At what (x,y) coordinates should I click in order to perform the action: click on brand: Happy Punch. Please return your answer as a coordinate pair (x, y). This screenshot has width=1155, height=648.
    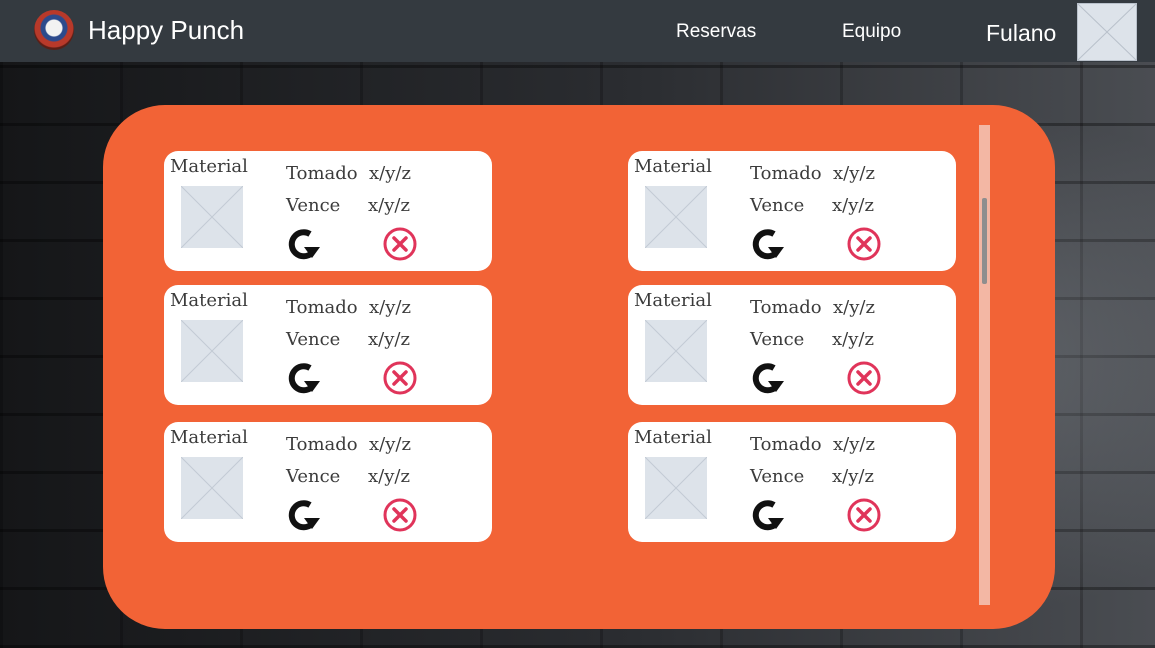
    Looking at the image, I should click on (139, 30).